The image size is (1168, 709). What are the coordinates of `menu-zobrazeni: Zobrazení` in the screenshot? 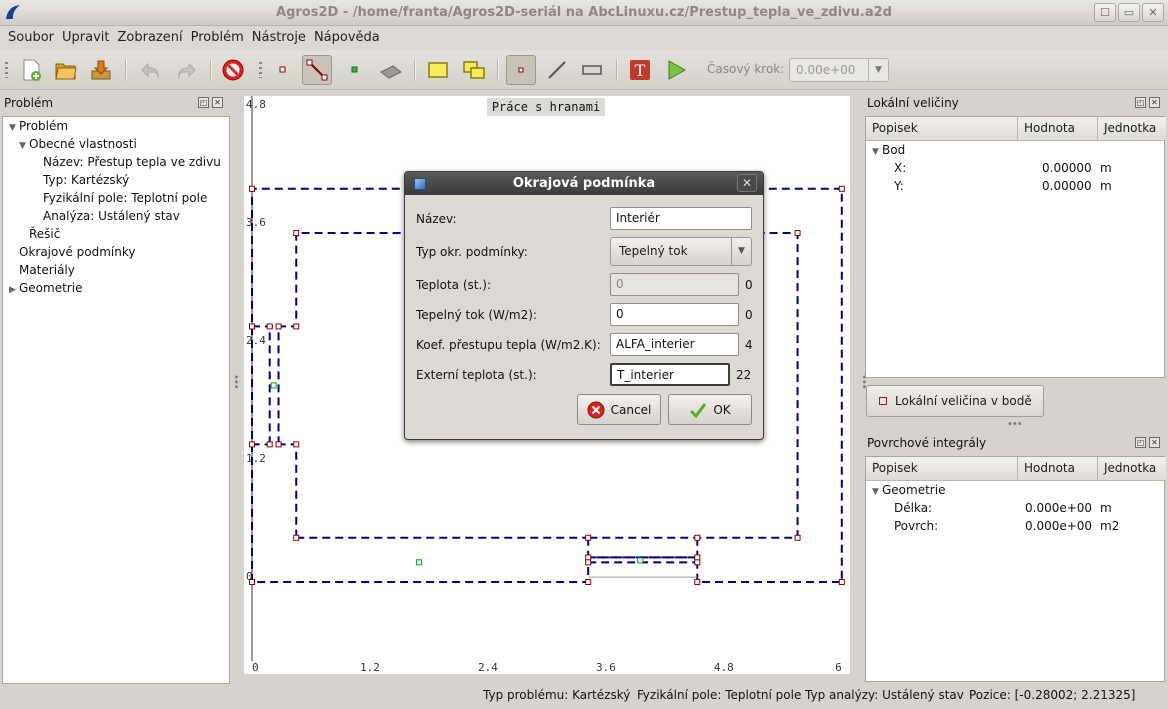 It's located at (149, 38).